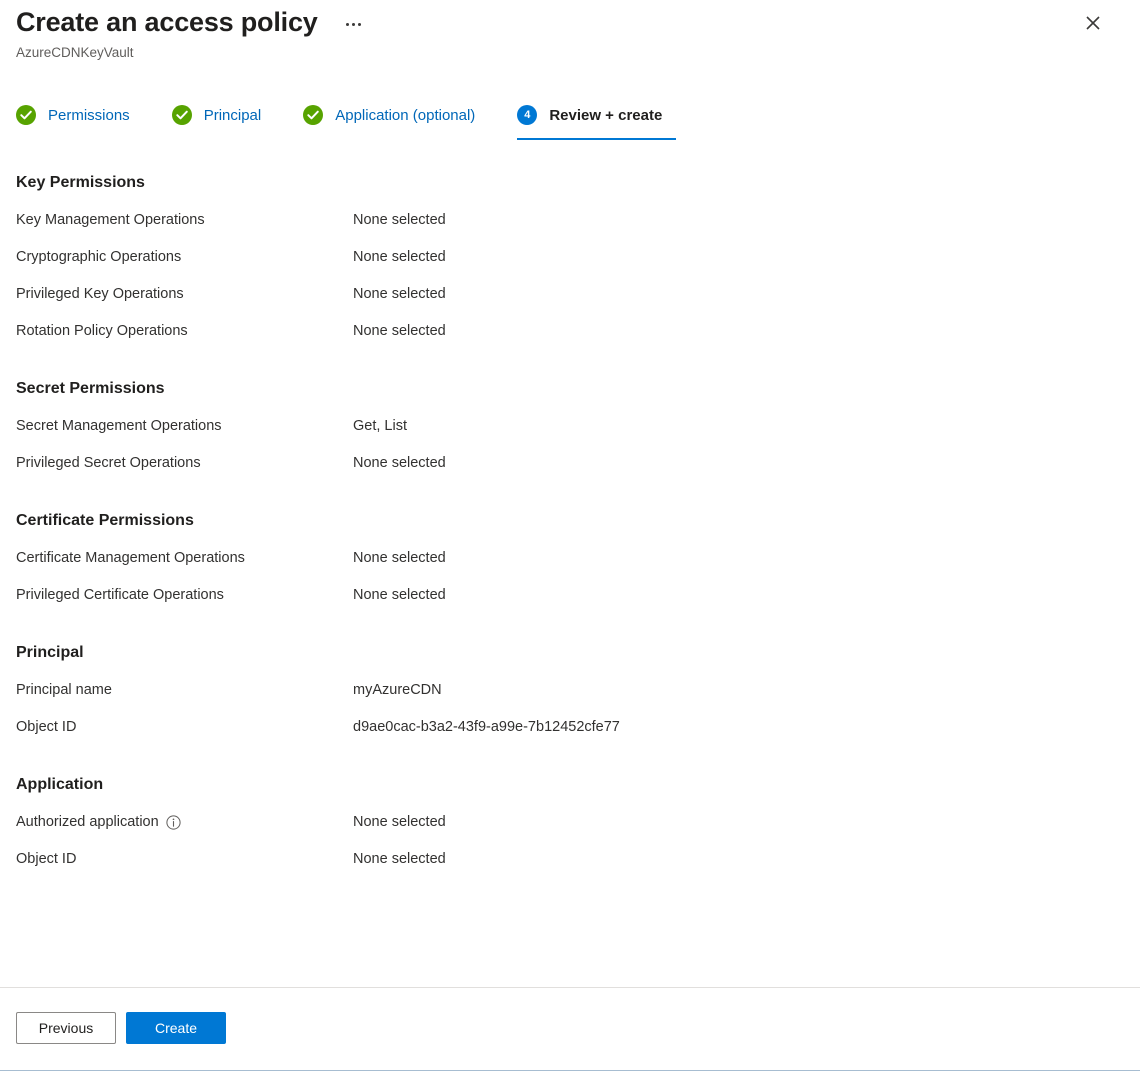 This screenshot has height=1074, width=1140. What do you see at coordinates (50, 652) in the screenshot?
I see `section-heading: Principal` at bounding box center [50, 652].